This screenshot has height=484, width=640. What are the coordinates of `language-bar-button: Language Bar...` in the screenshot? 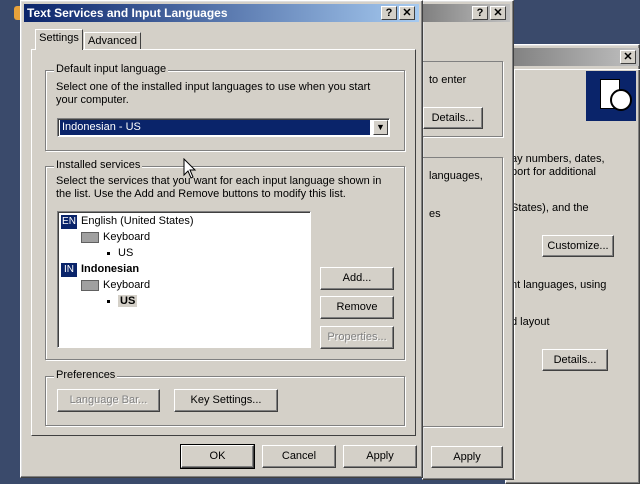 It's located at (108, 400).